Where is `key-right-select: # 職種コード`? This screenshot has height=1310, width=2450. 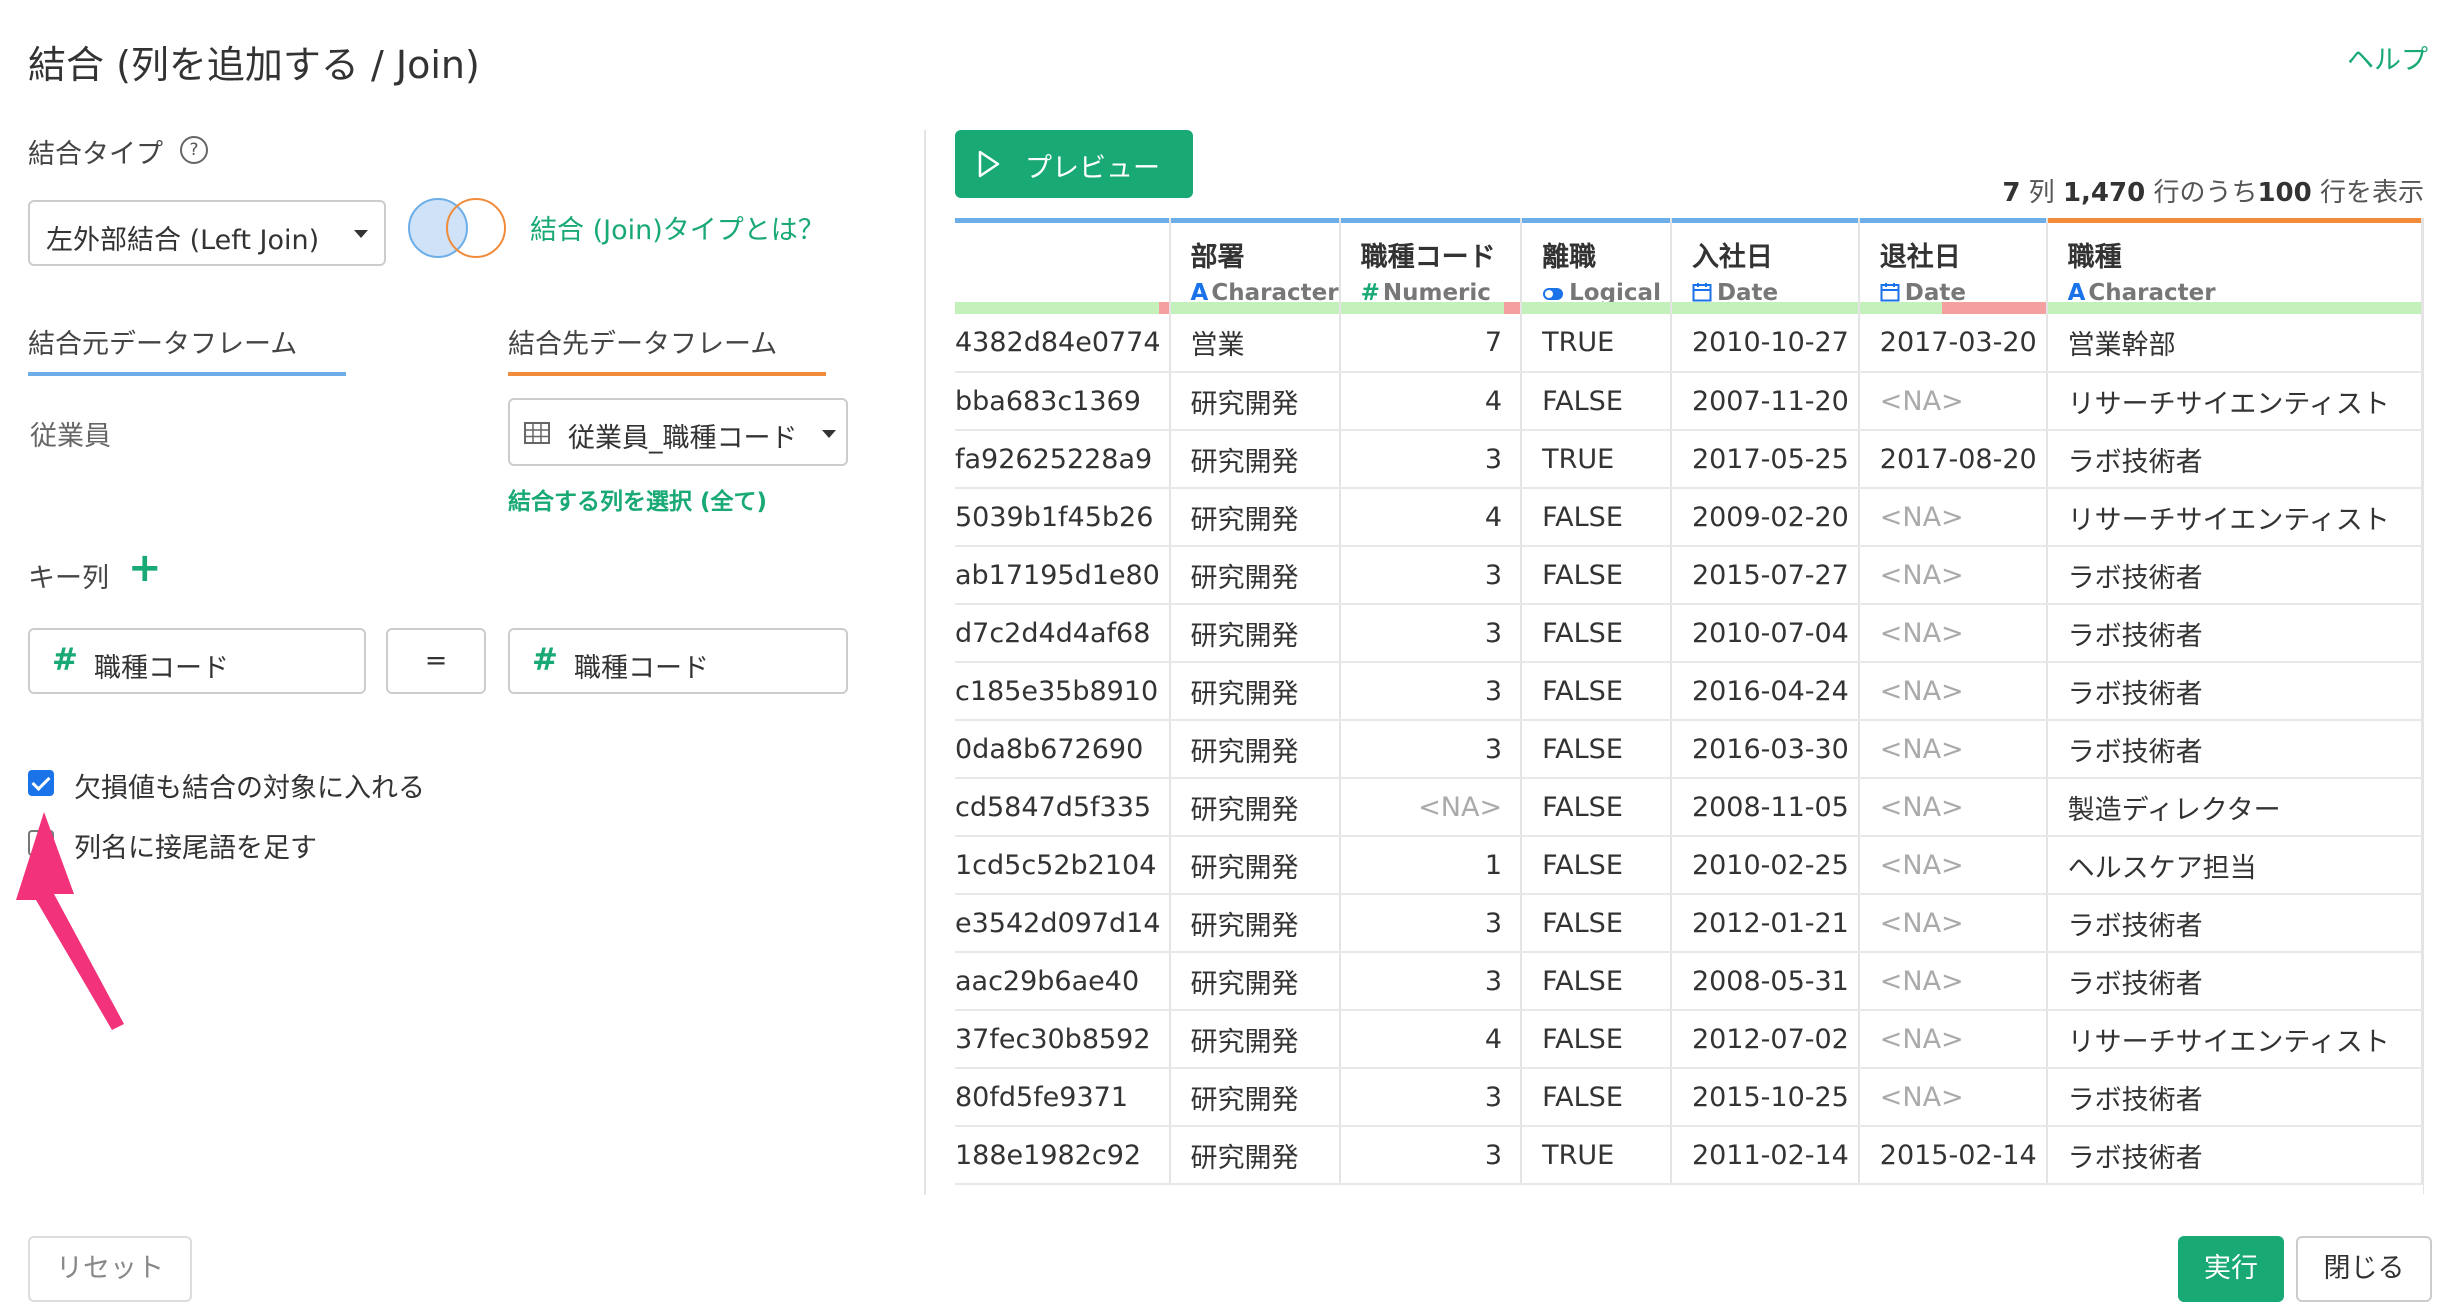 key-right-select: # 職種コード is located at coordinates (678, 661).